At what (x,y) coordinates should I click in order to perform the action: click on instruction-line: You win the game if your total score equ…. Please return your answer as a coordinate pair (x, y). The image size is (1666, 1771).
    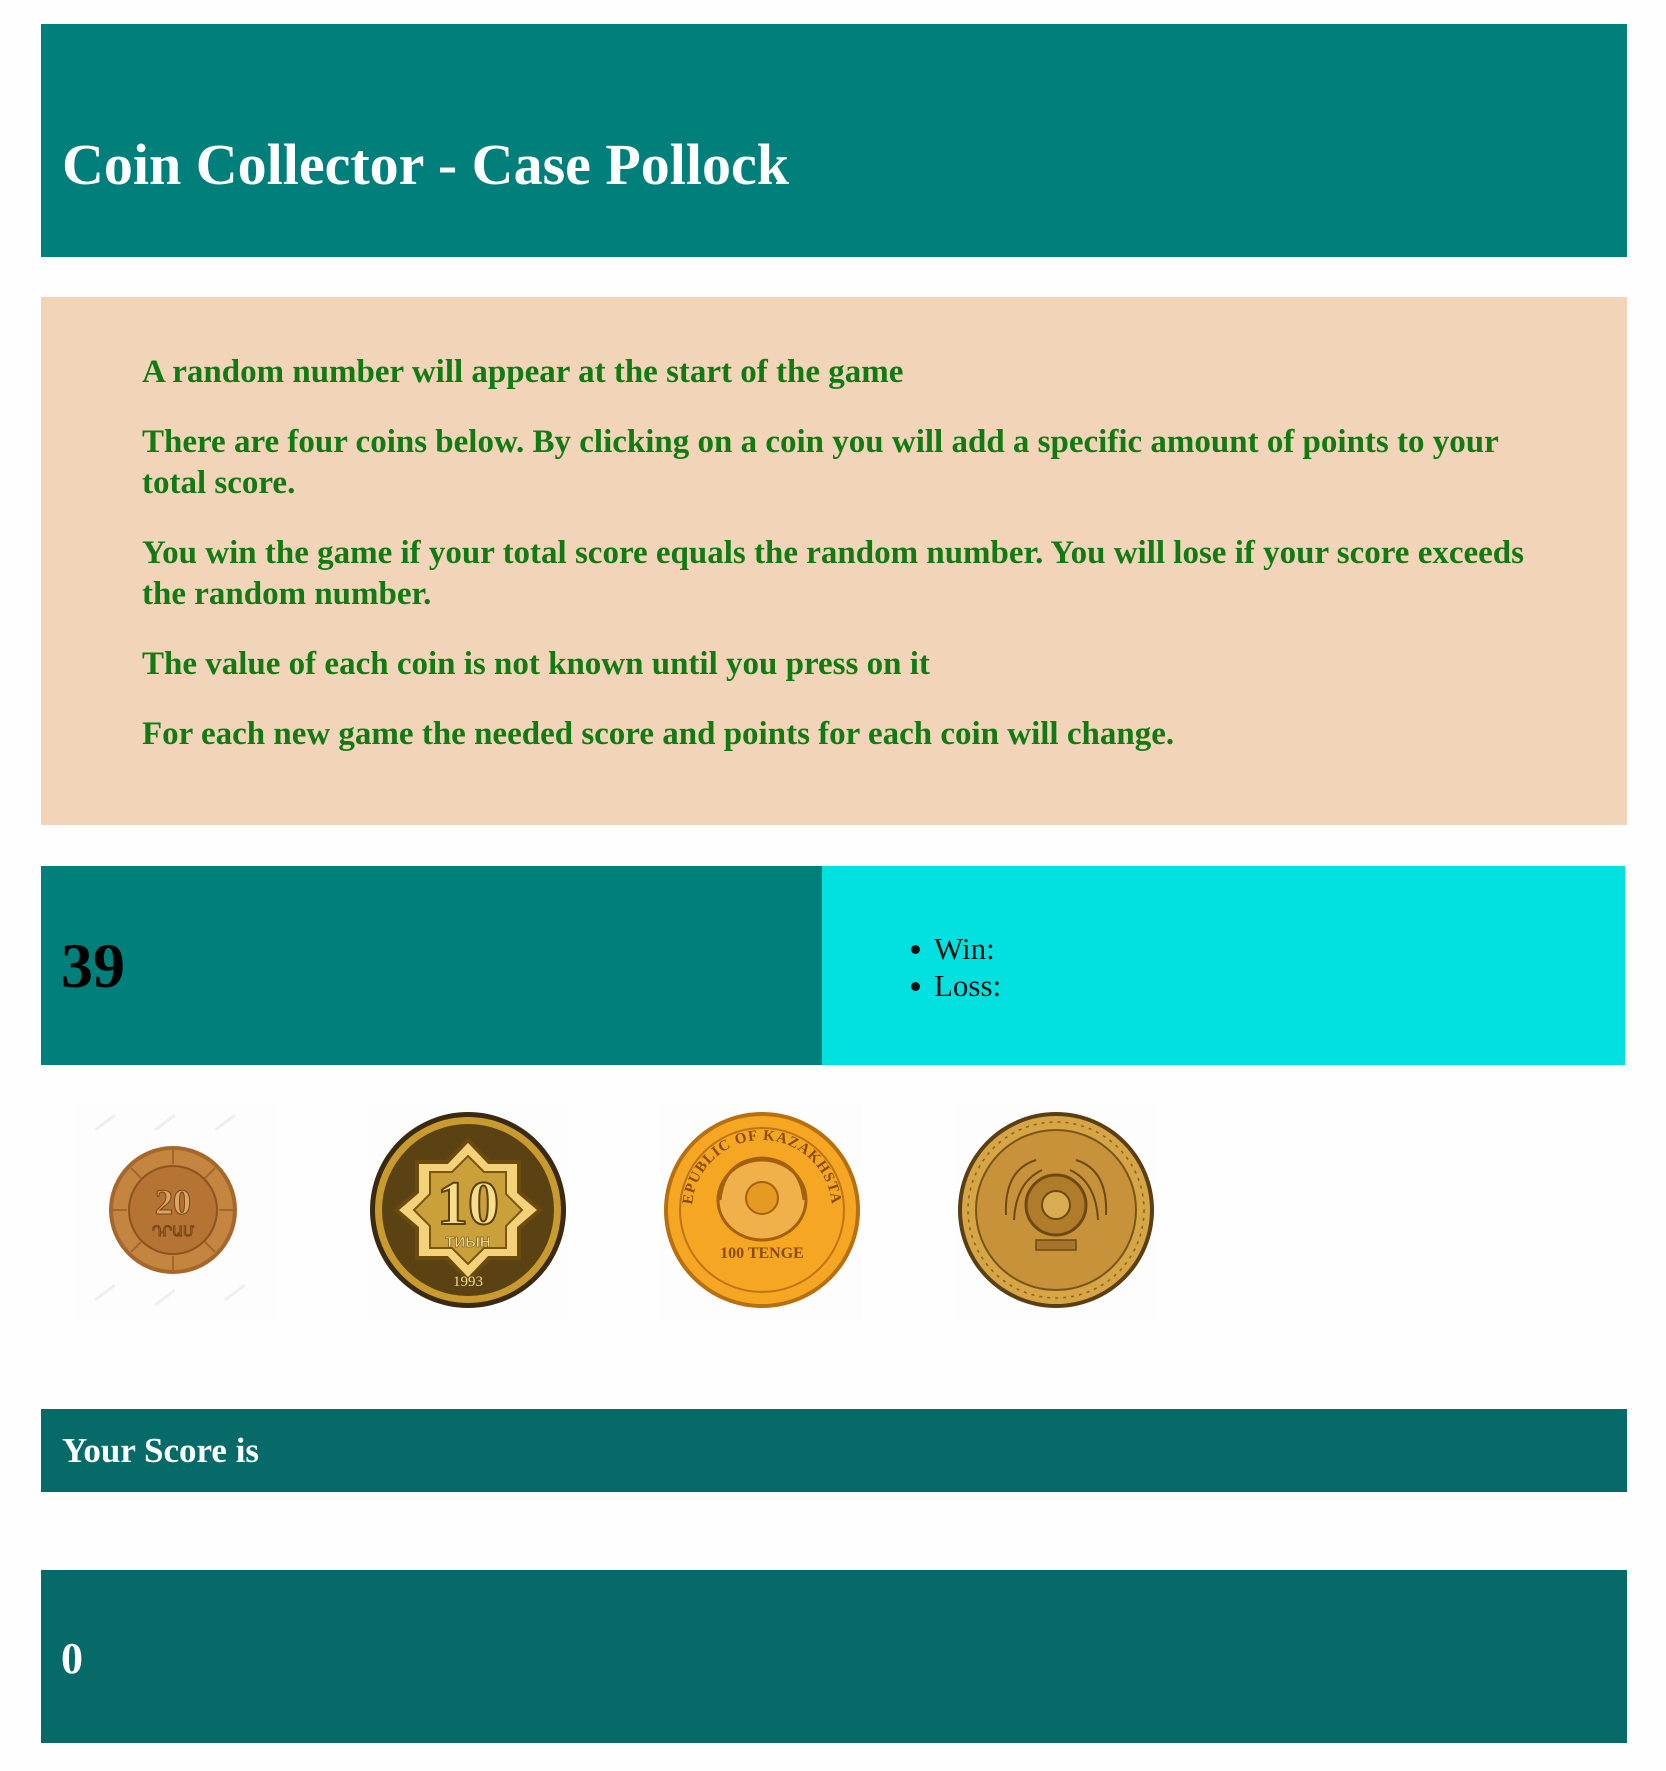
    Looking at the image, I should click on (833, 573).